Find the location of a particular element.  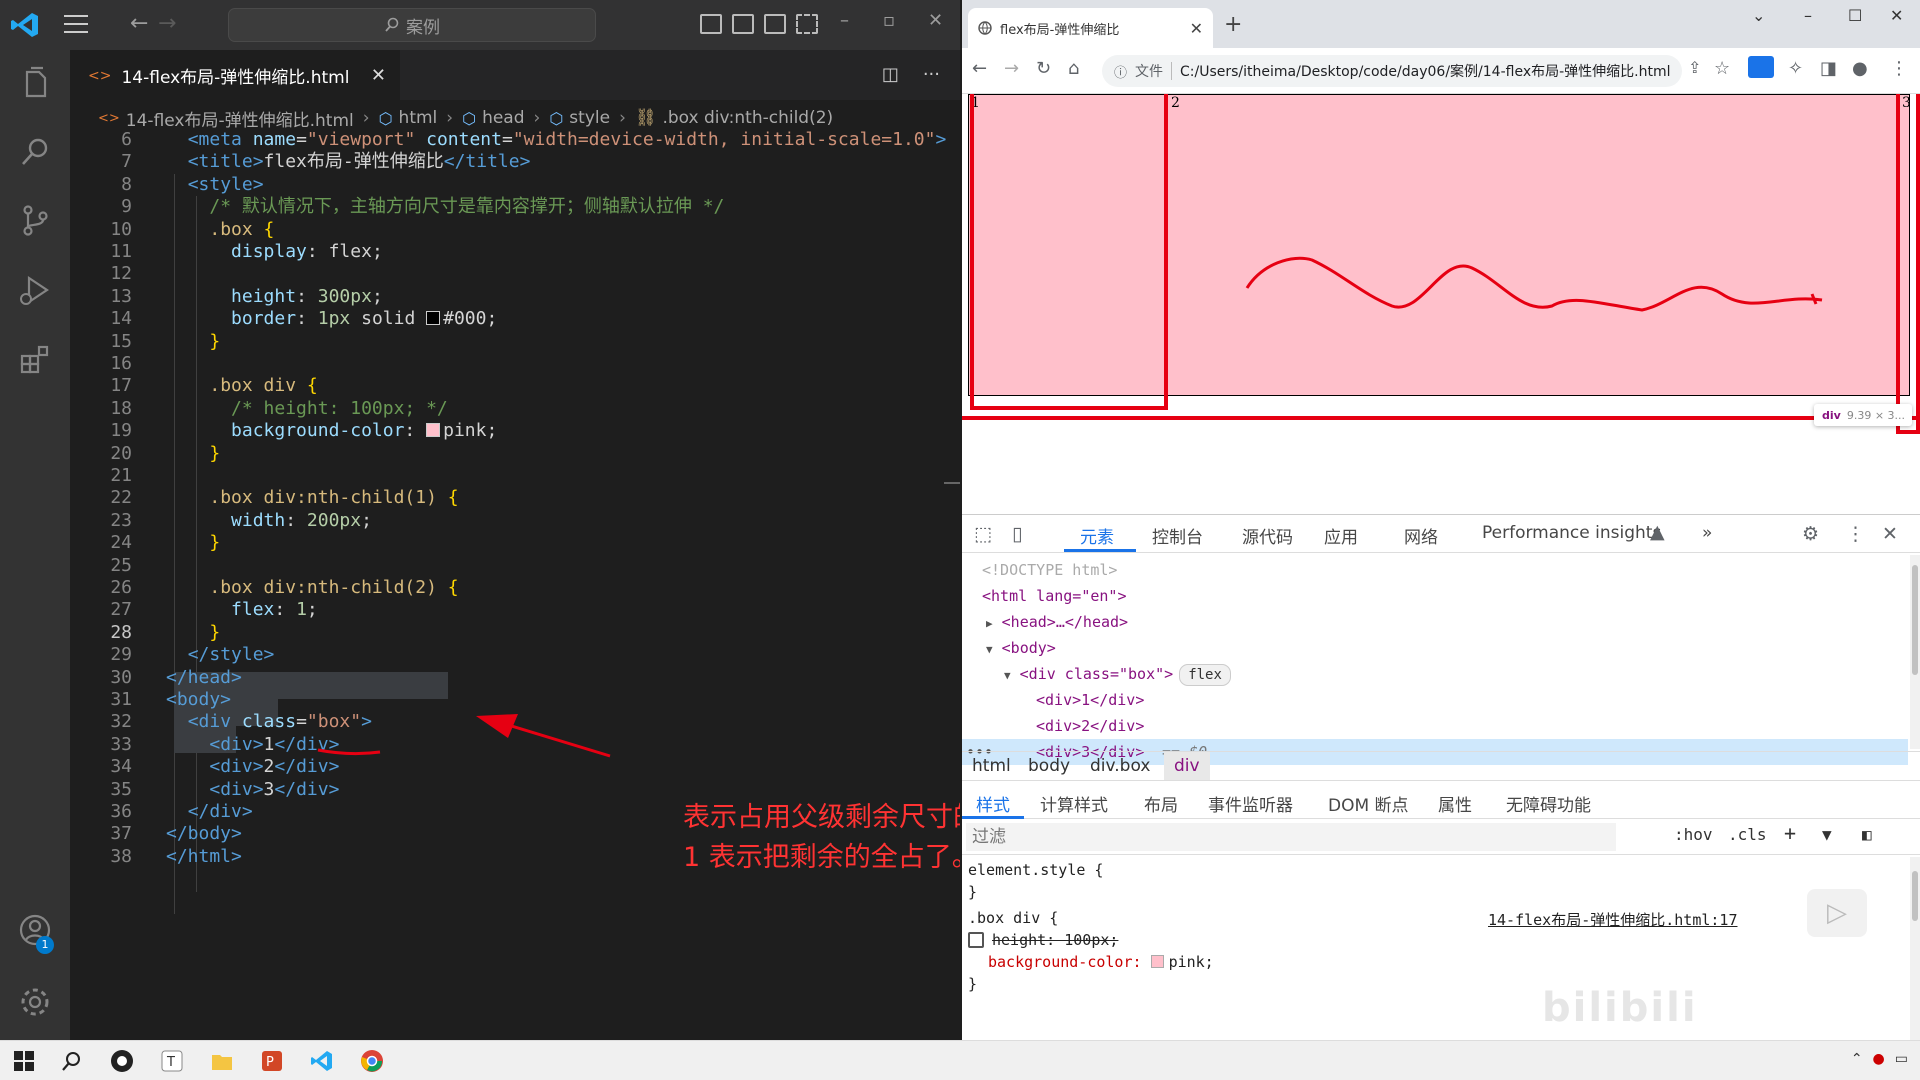

dom-node: <html lang="en"> is located at coordinates (1054, 596).